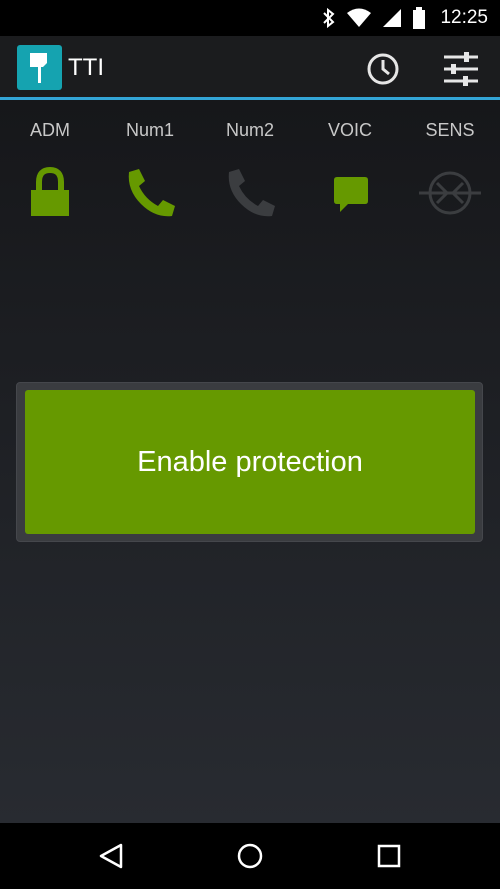 This screenshot has width=500, height=889. I want to click on status-time: 12:25, so click(464, 17).